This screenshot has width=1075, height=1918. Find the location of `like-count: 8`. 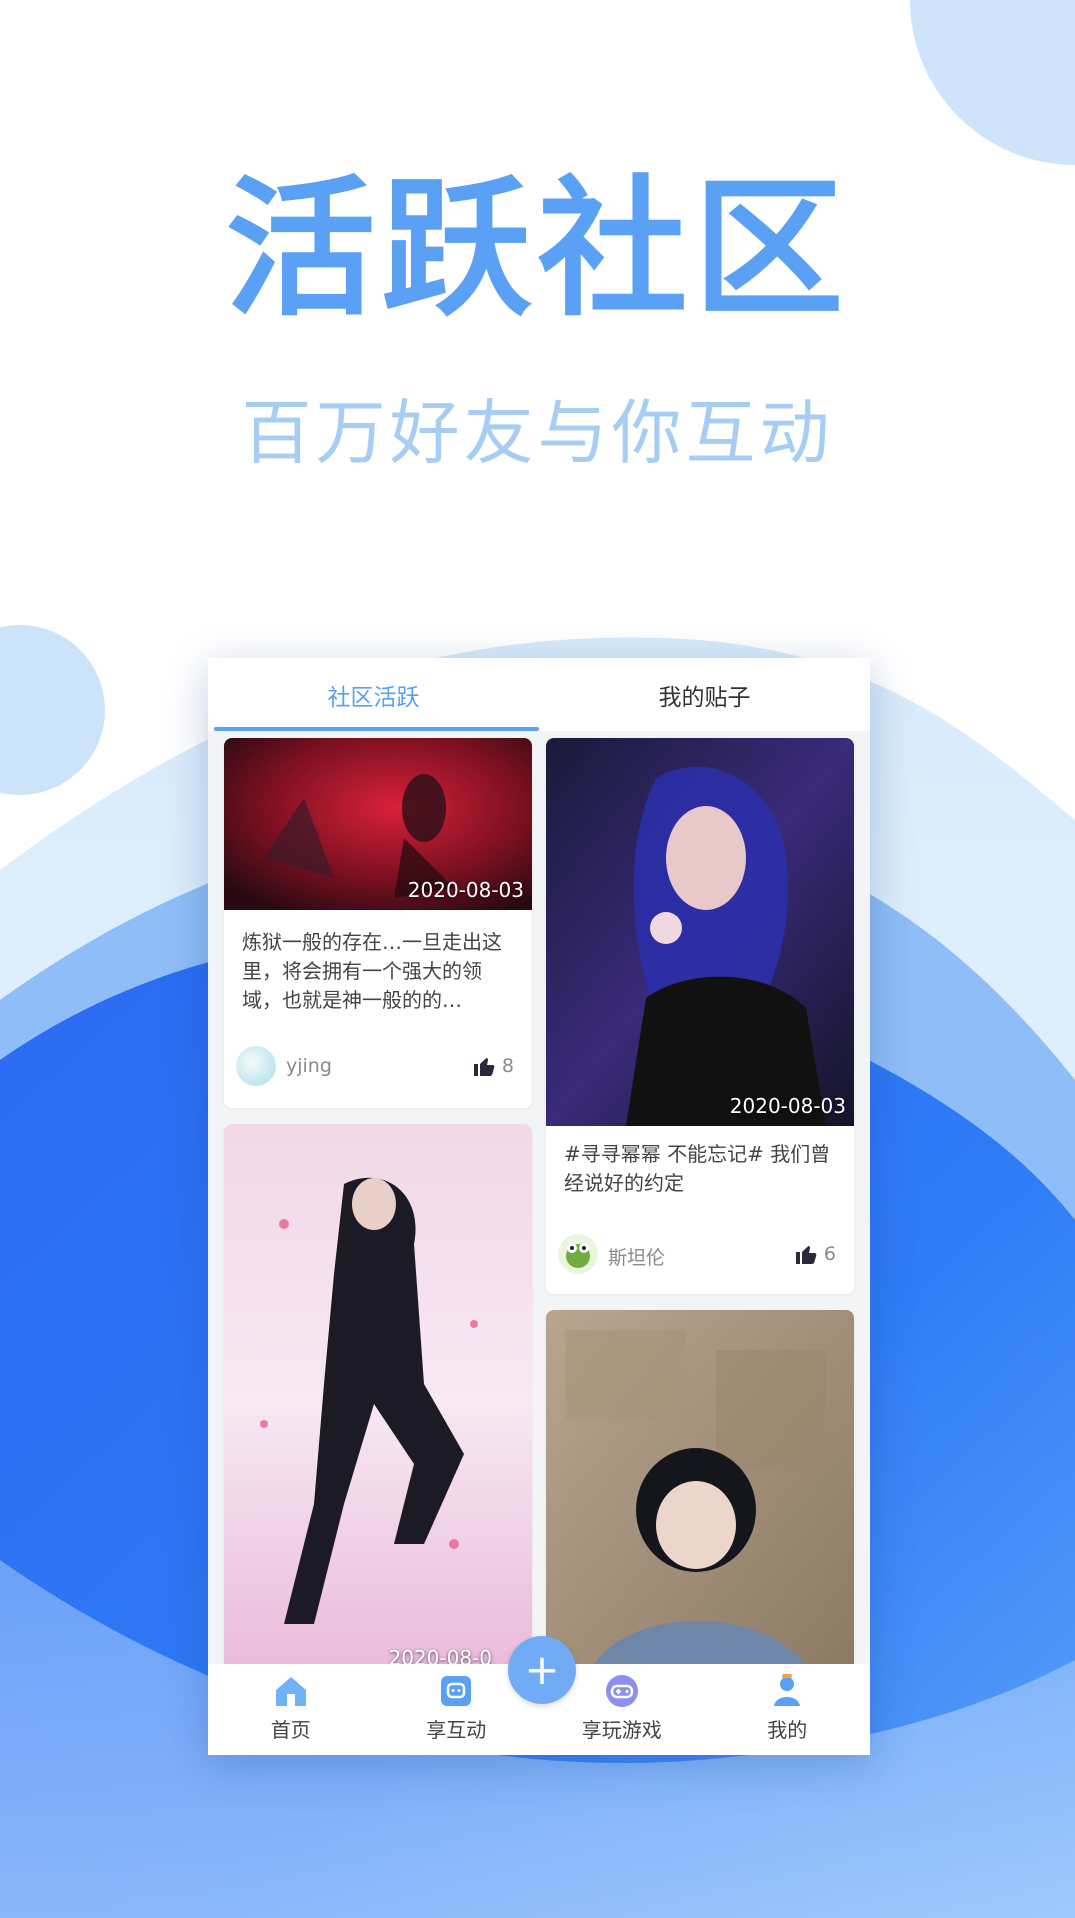

like-count: 8 is located at coordinates (493, 1066).